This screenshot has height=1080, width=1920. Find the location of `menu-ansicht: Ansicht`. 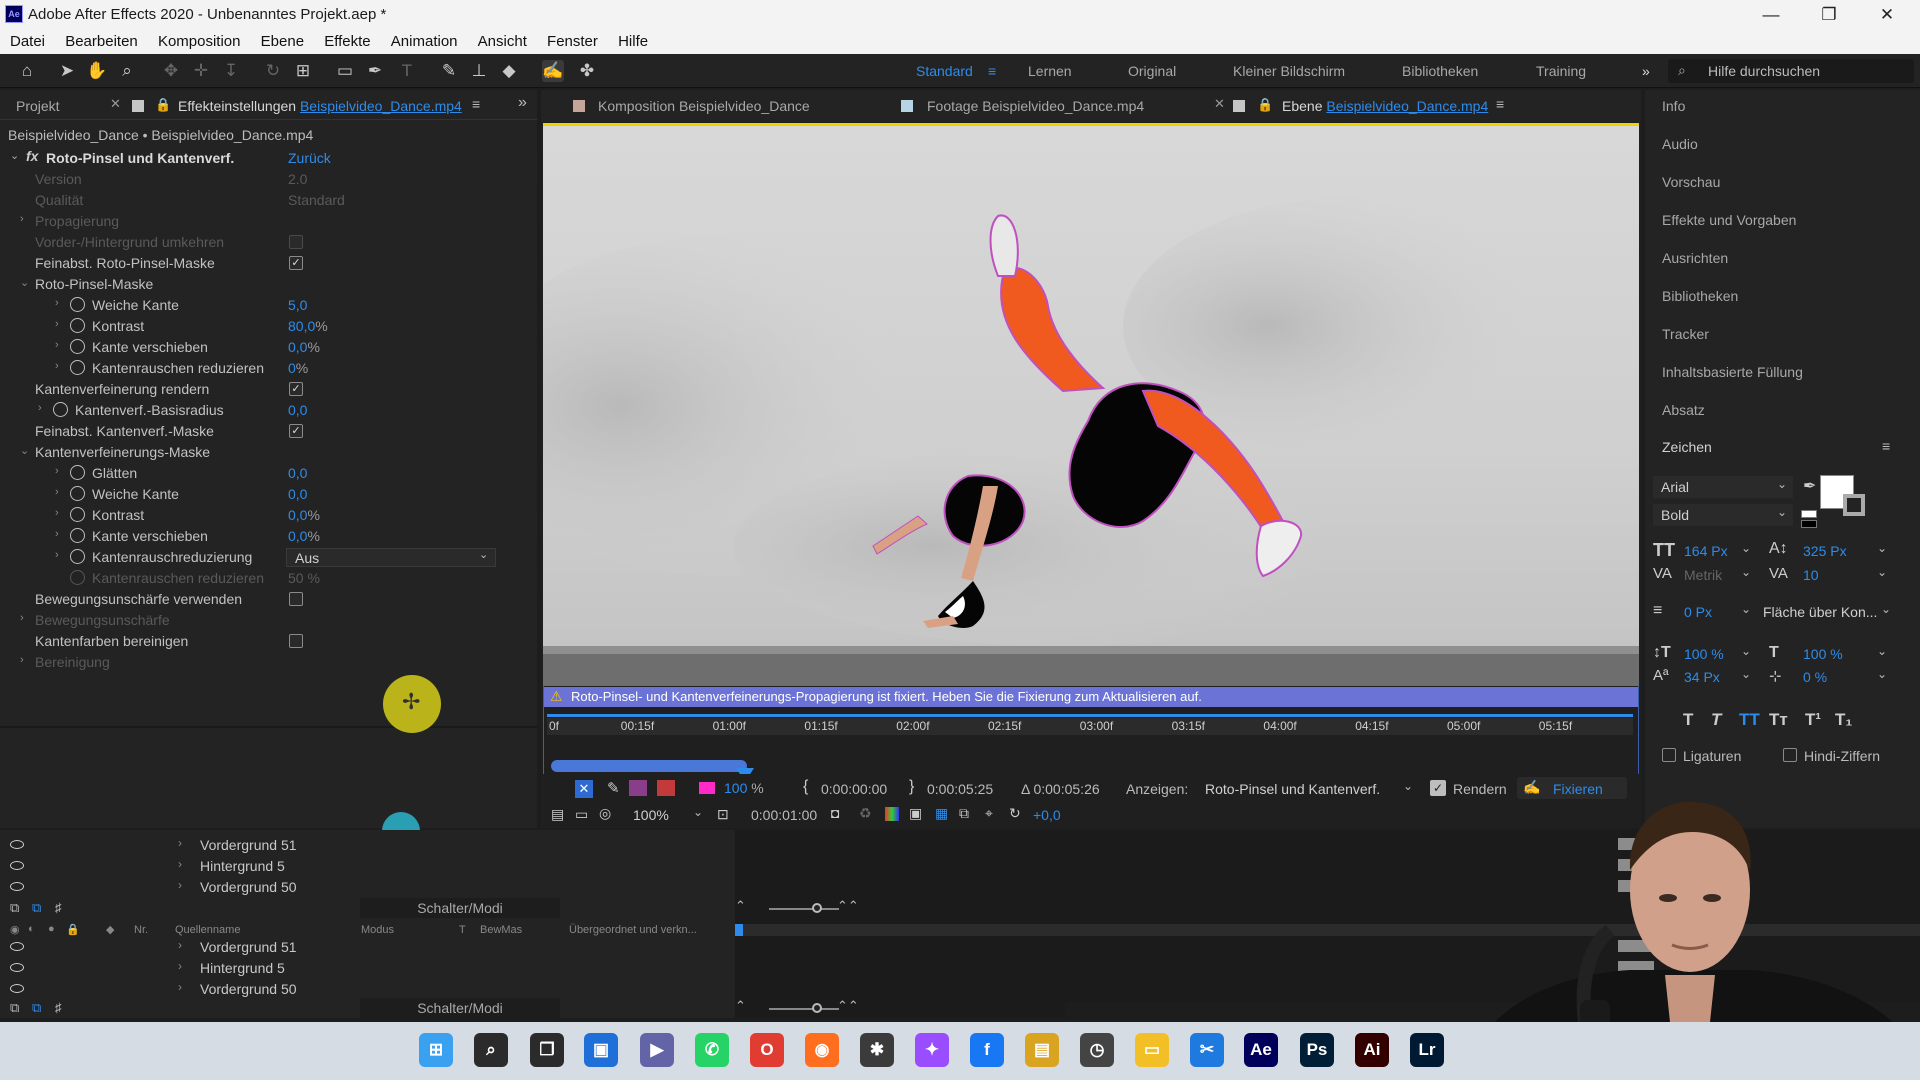

menu-ansicht: Ansicht is located at coordinates (497, 40).